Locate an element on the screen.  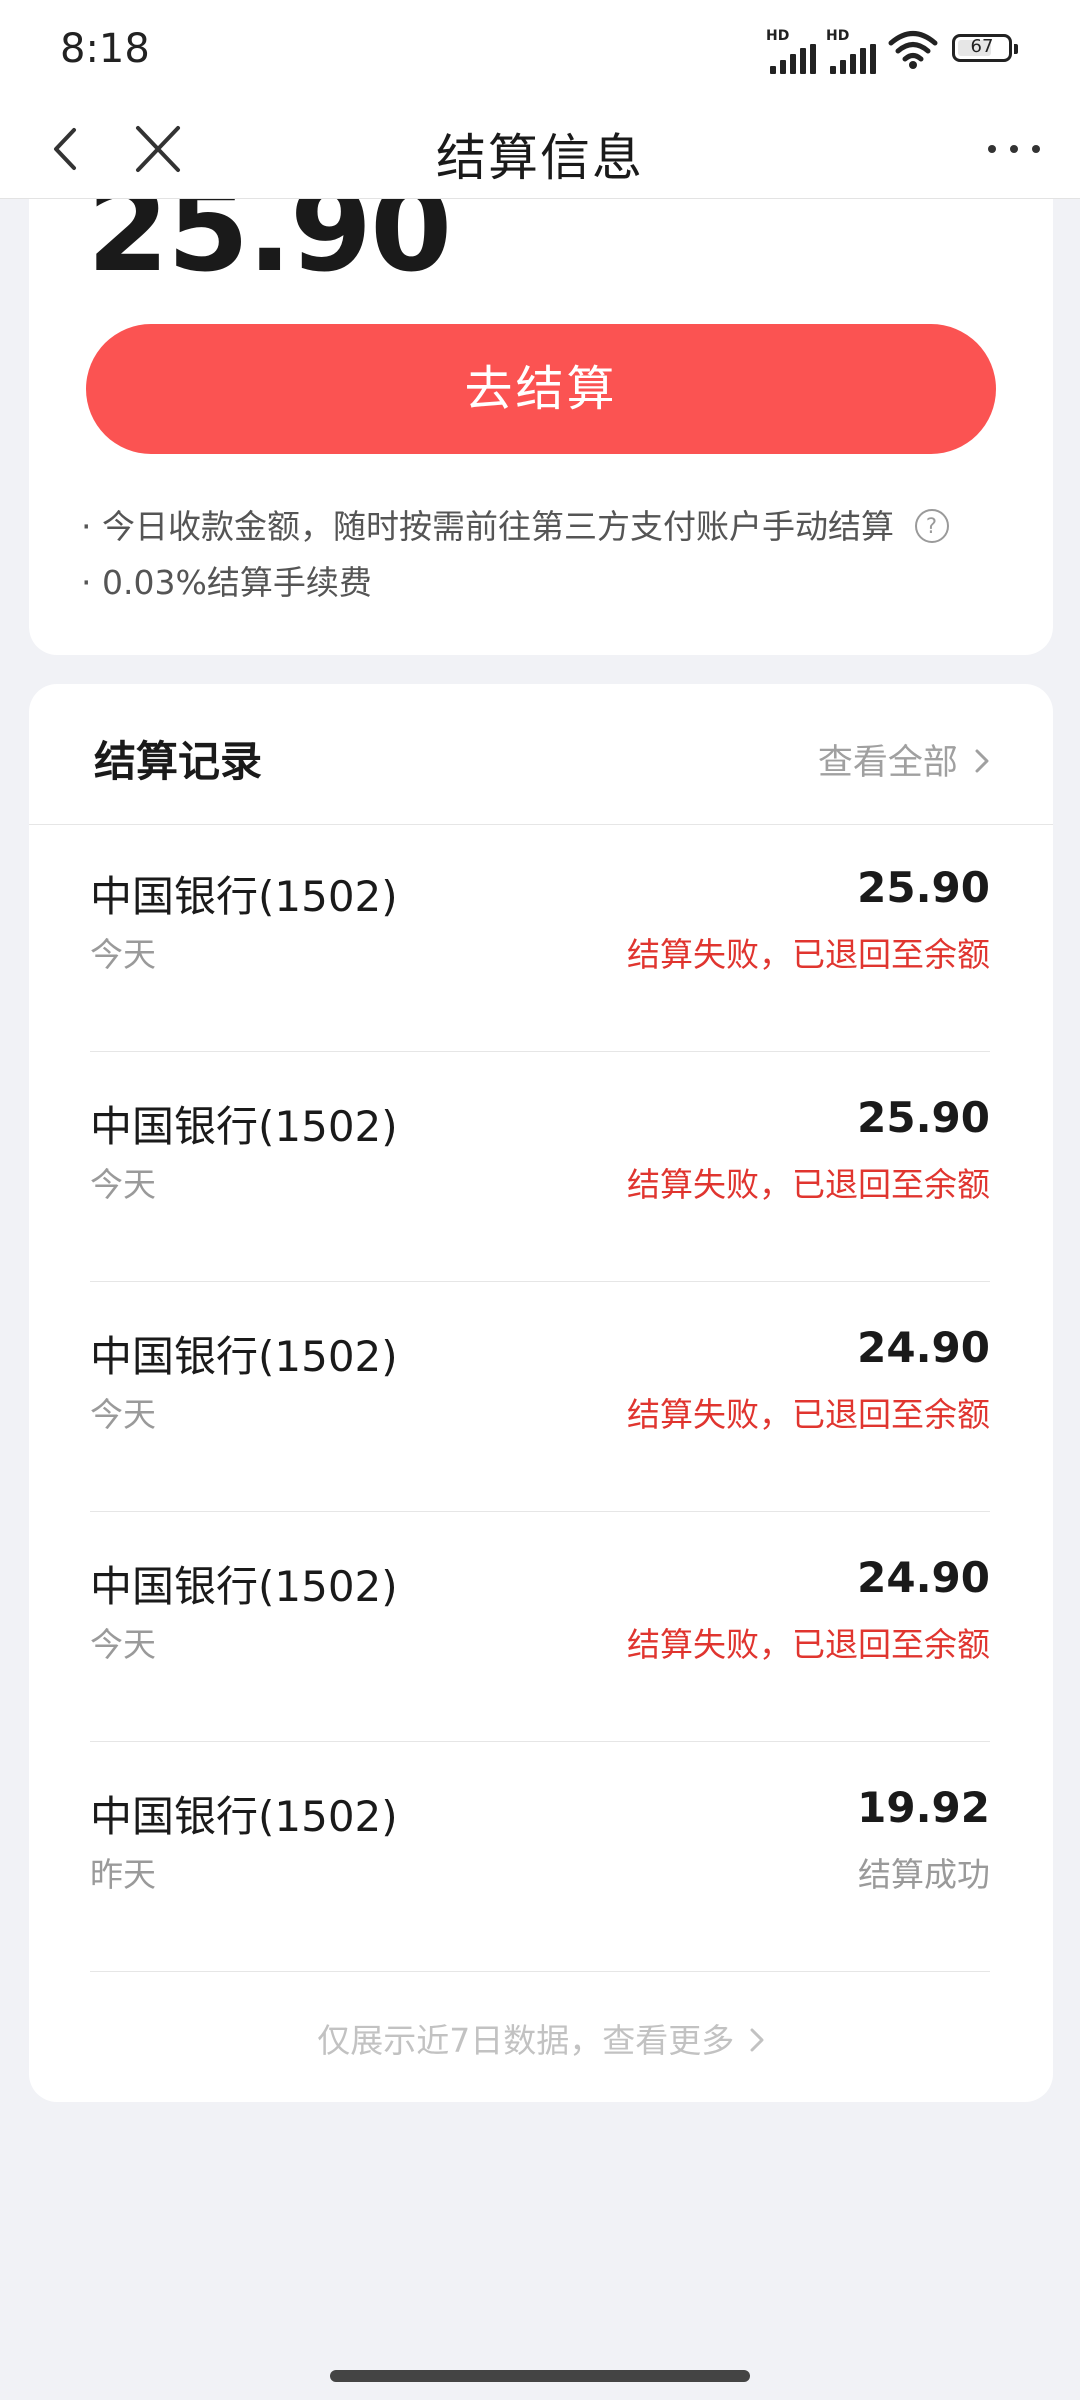
status-time: 8:18 is located at coordinates (105, 49).